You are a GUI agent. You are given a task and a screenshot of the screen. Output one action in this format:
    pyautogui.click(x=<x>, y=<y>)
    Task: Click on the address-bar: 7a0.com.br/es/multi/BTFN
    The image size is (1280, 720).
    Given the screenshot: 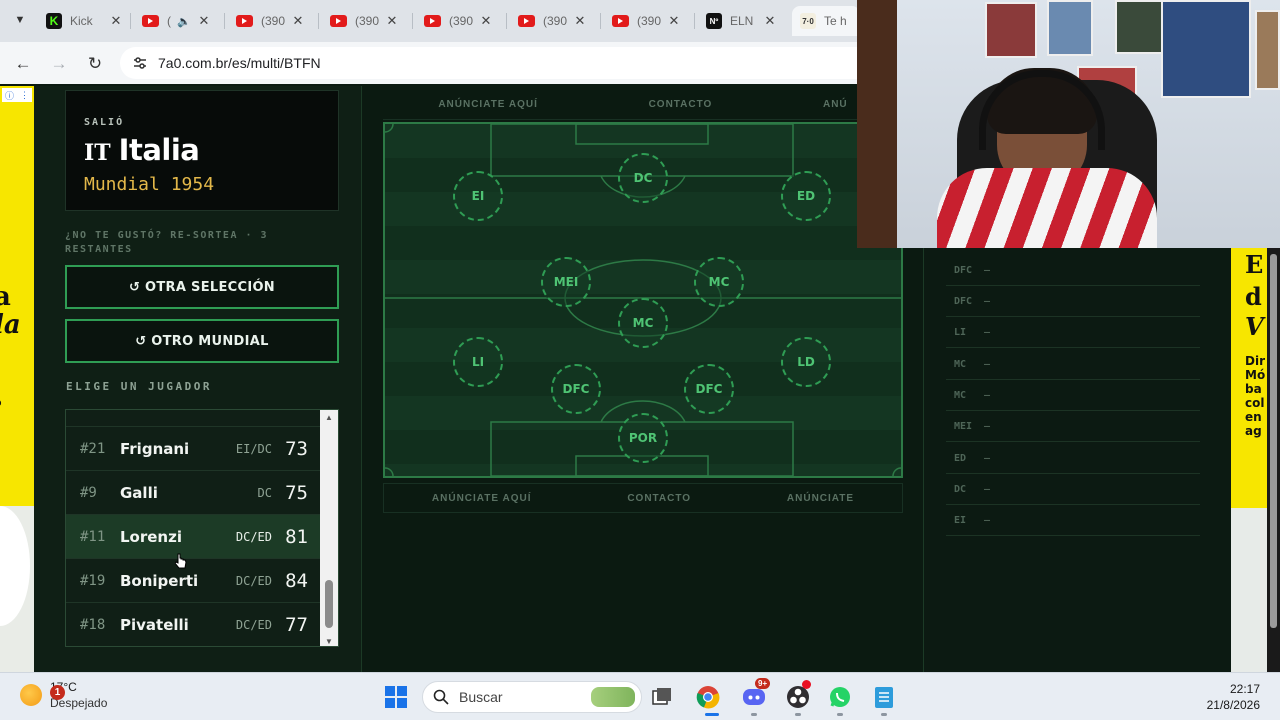 What is the action you would take?
    pyautogui.click(x=490, y=63)
    